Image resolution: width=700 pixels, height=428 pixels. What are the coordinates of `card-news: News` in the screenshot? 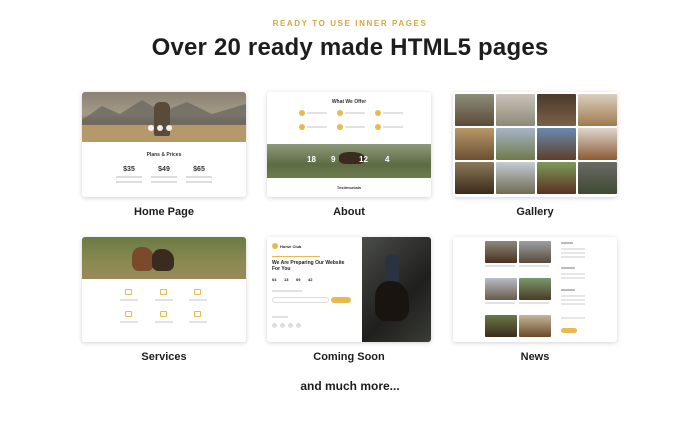 It's located at (535, 300).